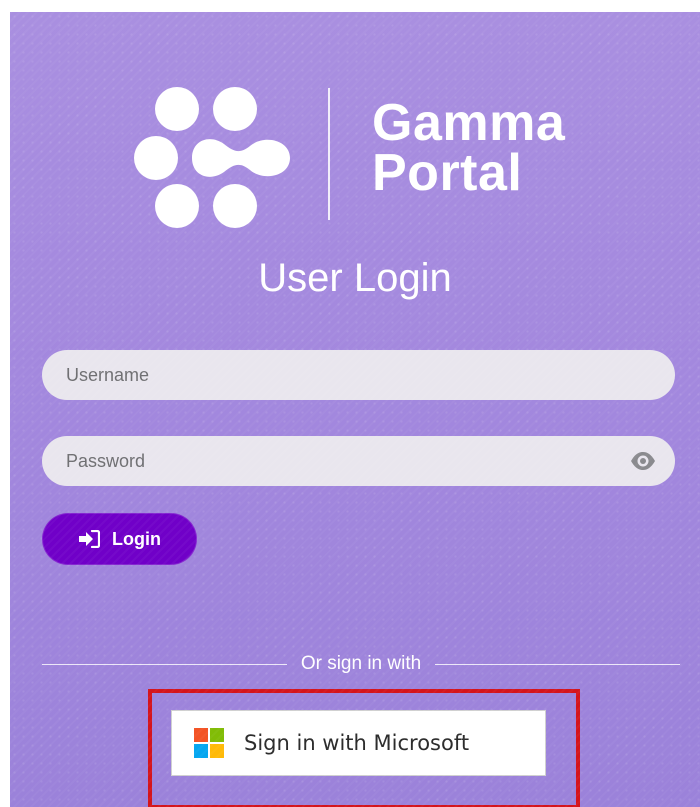  What do you see at coordinates (209, 743) in the screenshot?
I see `microsoft-logo-icon` at bounding box center [209, 743].